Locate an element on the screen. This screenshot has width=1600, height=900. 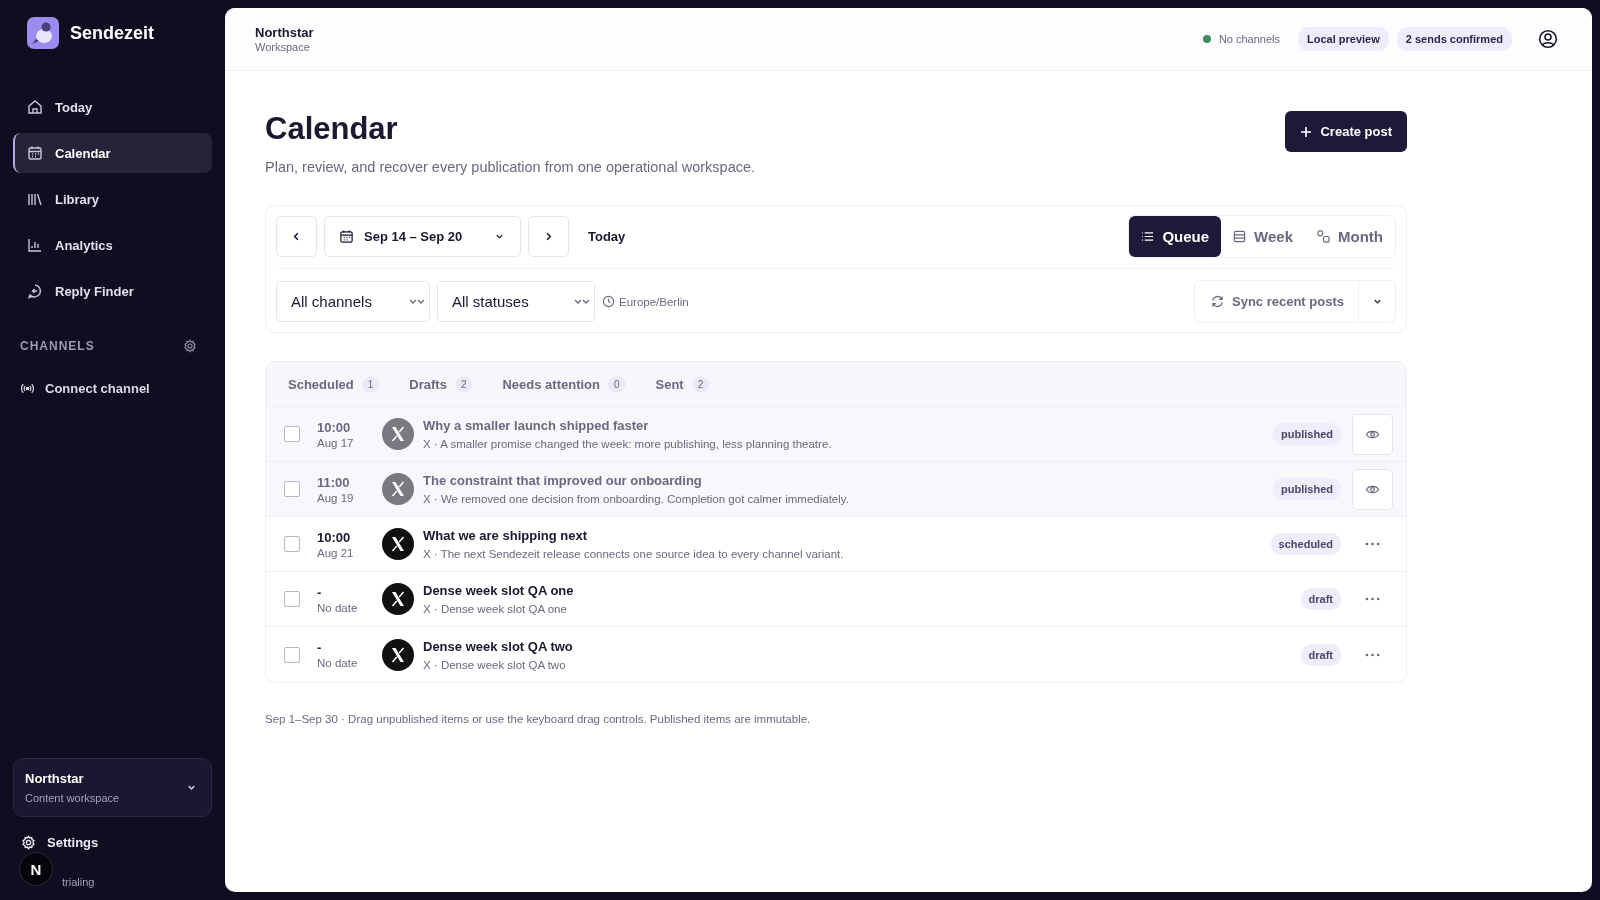
view-tab: Week is located at coordinates (1263, 236).